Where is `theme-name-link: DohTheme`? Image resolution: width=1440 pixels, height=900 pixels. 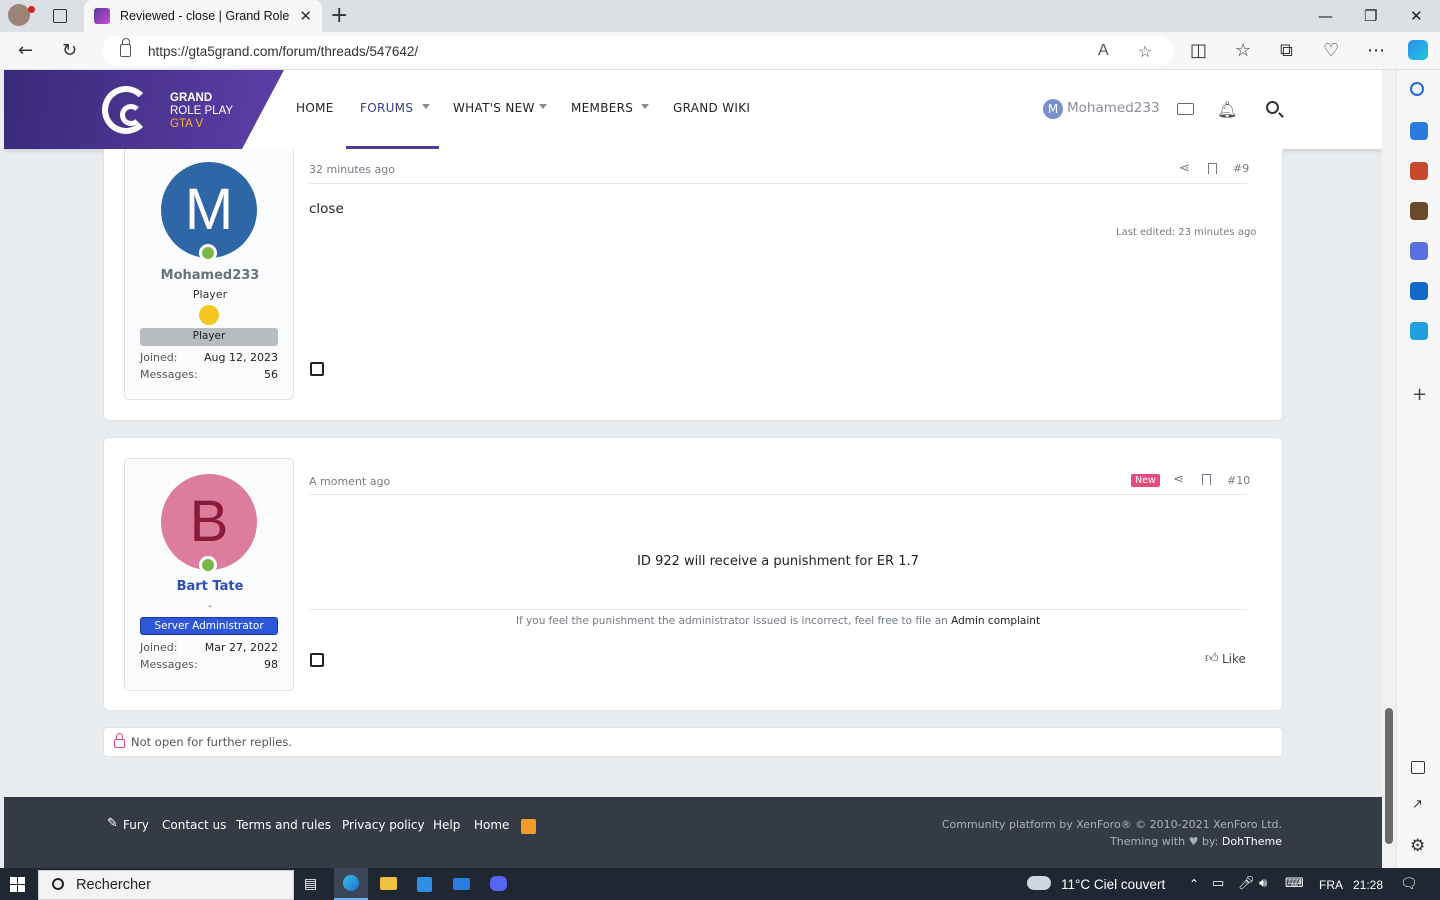 theme-name-link: DohTheme is located at coordinates (1252, 841).